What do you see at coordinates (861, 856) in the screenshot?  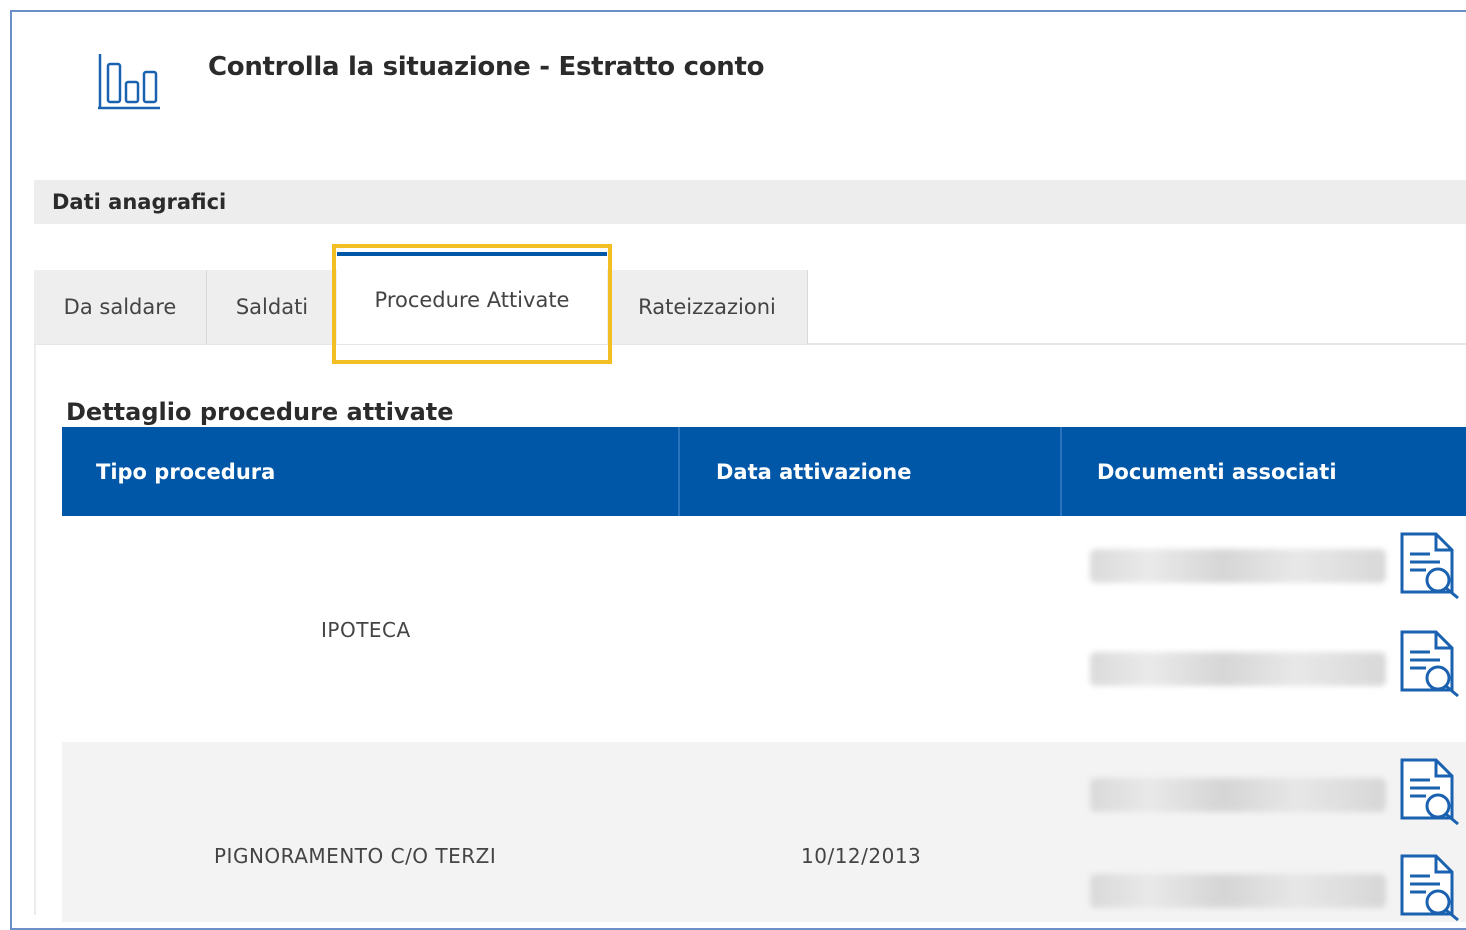 I see `cell-data-attivazione: 10/12/2013` at bounding box center [861, 856].